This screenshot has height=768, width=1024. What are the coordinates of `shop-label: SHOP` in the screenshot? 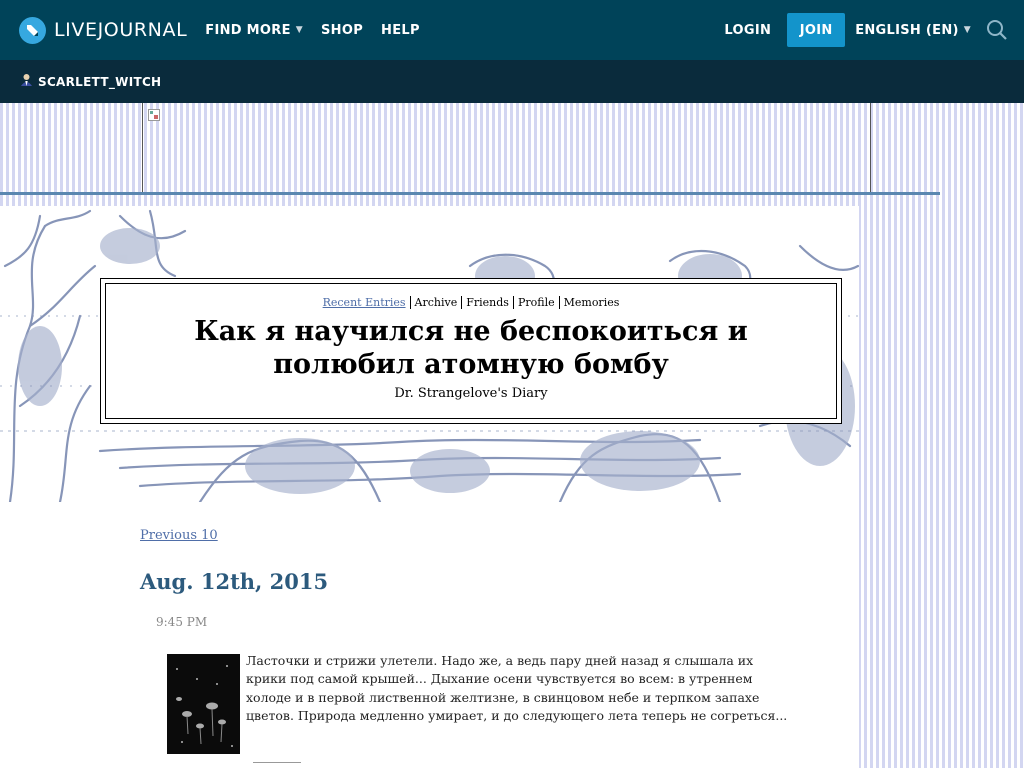 It's located at (342, 30).